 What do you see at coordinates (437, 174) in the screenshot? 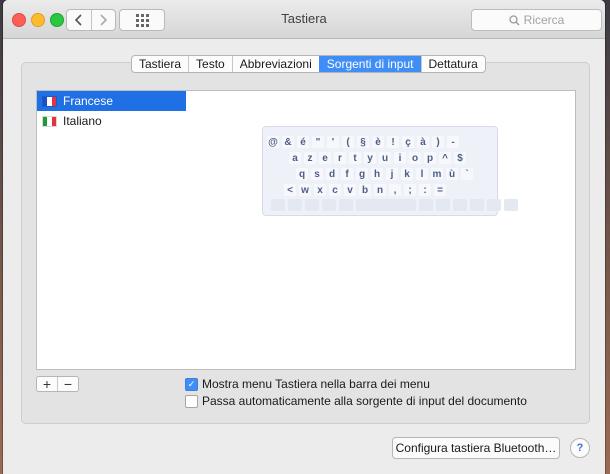
I see `keyboard-key: m` at bounding box center [437, 174].